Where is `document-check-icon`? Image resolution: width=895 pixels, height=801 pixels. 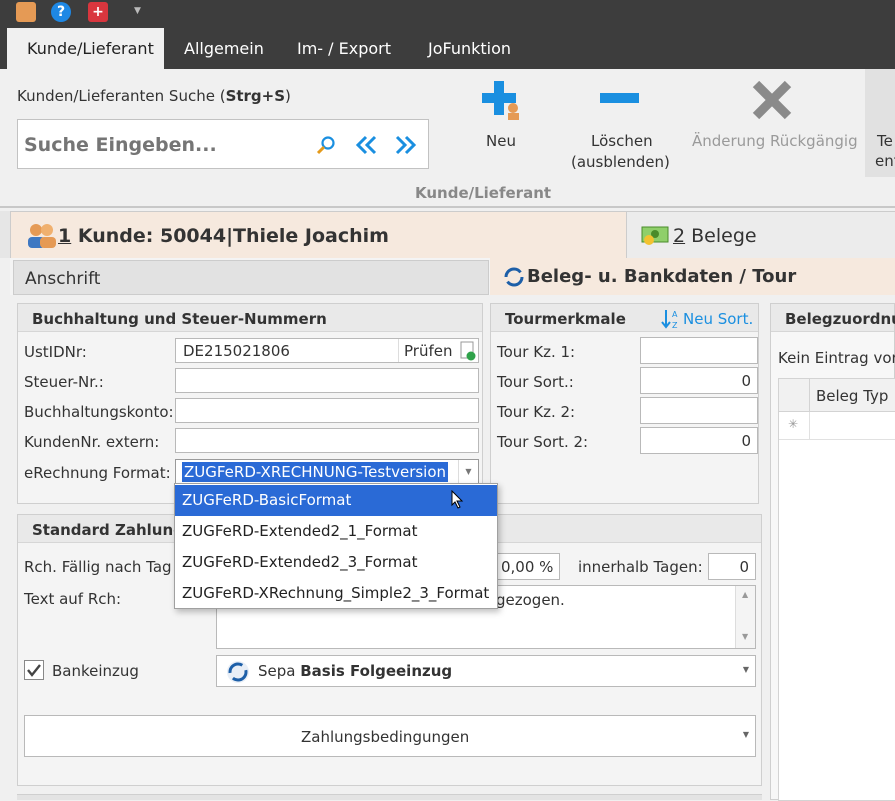
document-check-icon is located at coordinates (468, 351).